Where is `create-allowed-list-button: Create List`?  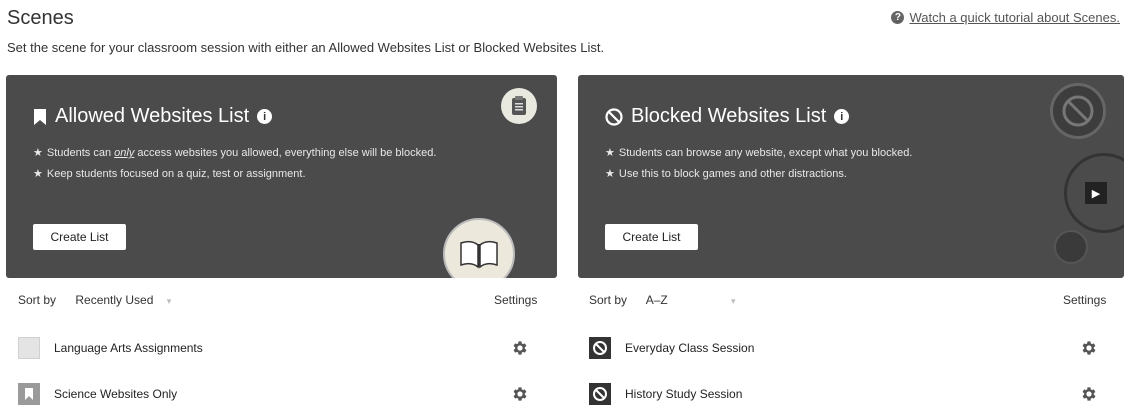 create-allowed-list-button: Create List is located at coordinates (79, 237).